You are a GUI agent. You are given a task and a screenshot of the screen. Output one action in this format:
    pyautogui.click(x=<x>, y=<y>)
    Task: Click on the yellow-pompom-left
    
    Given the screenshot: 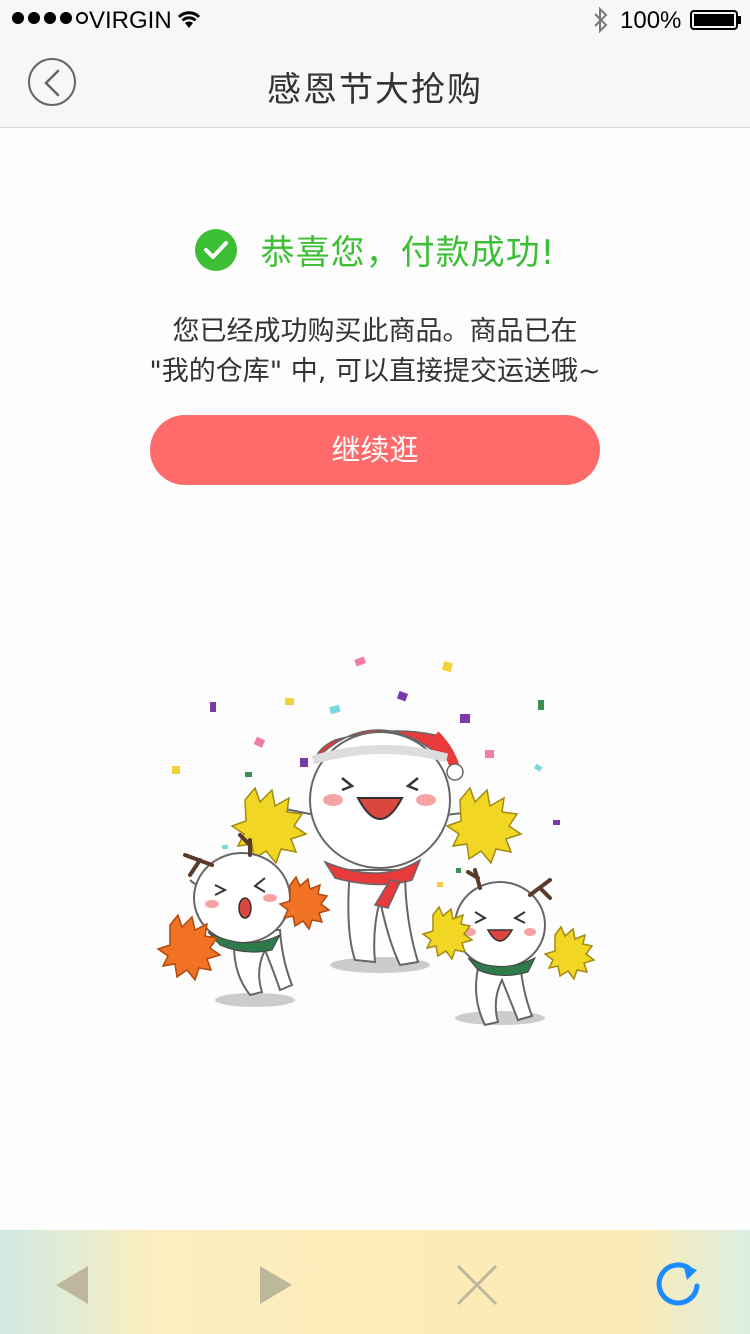 What is the action you would take?
    pyautogui.click(x=269, y=825)
    